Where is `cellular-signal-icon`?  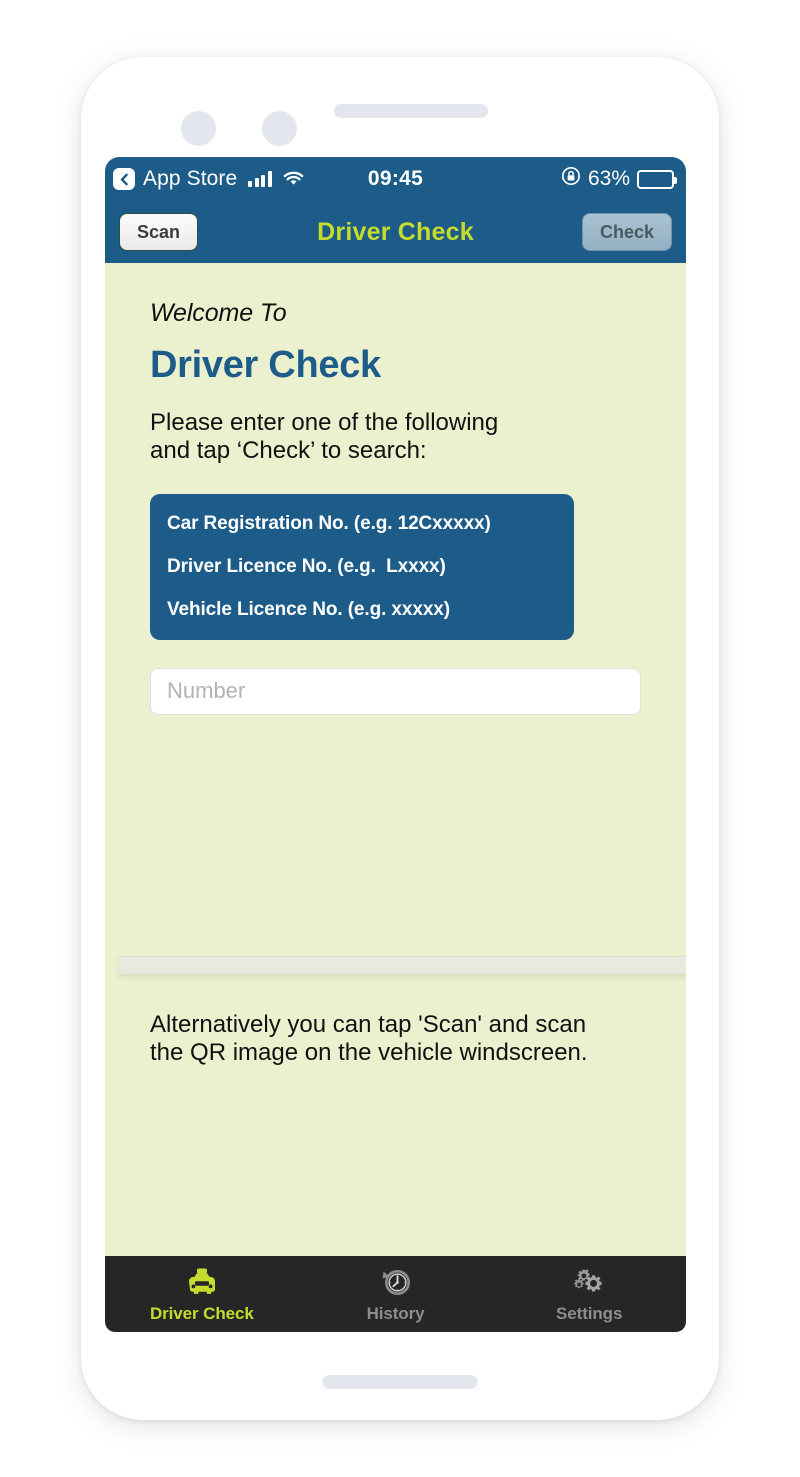 cellular-signal-icon is located at coordinates (260, 179).